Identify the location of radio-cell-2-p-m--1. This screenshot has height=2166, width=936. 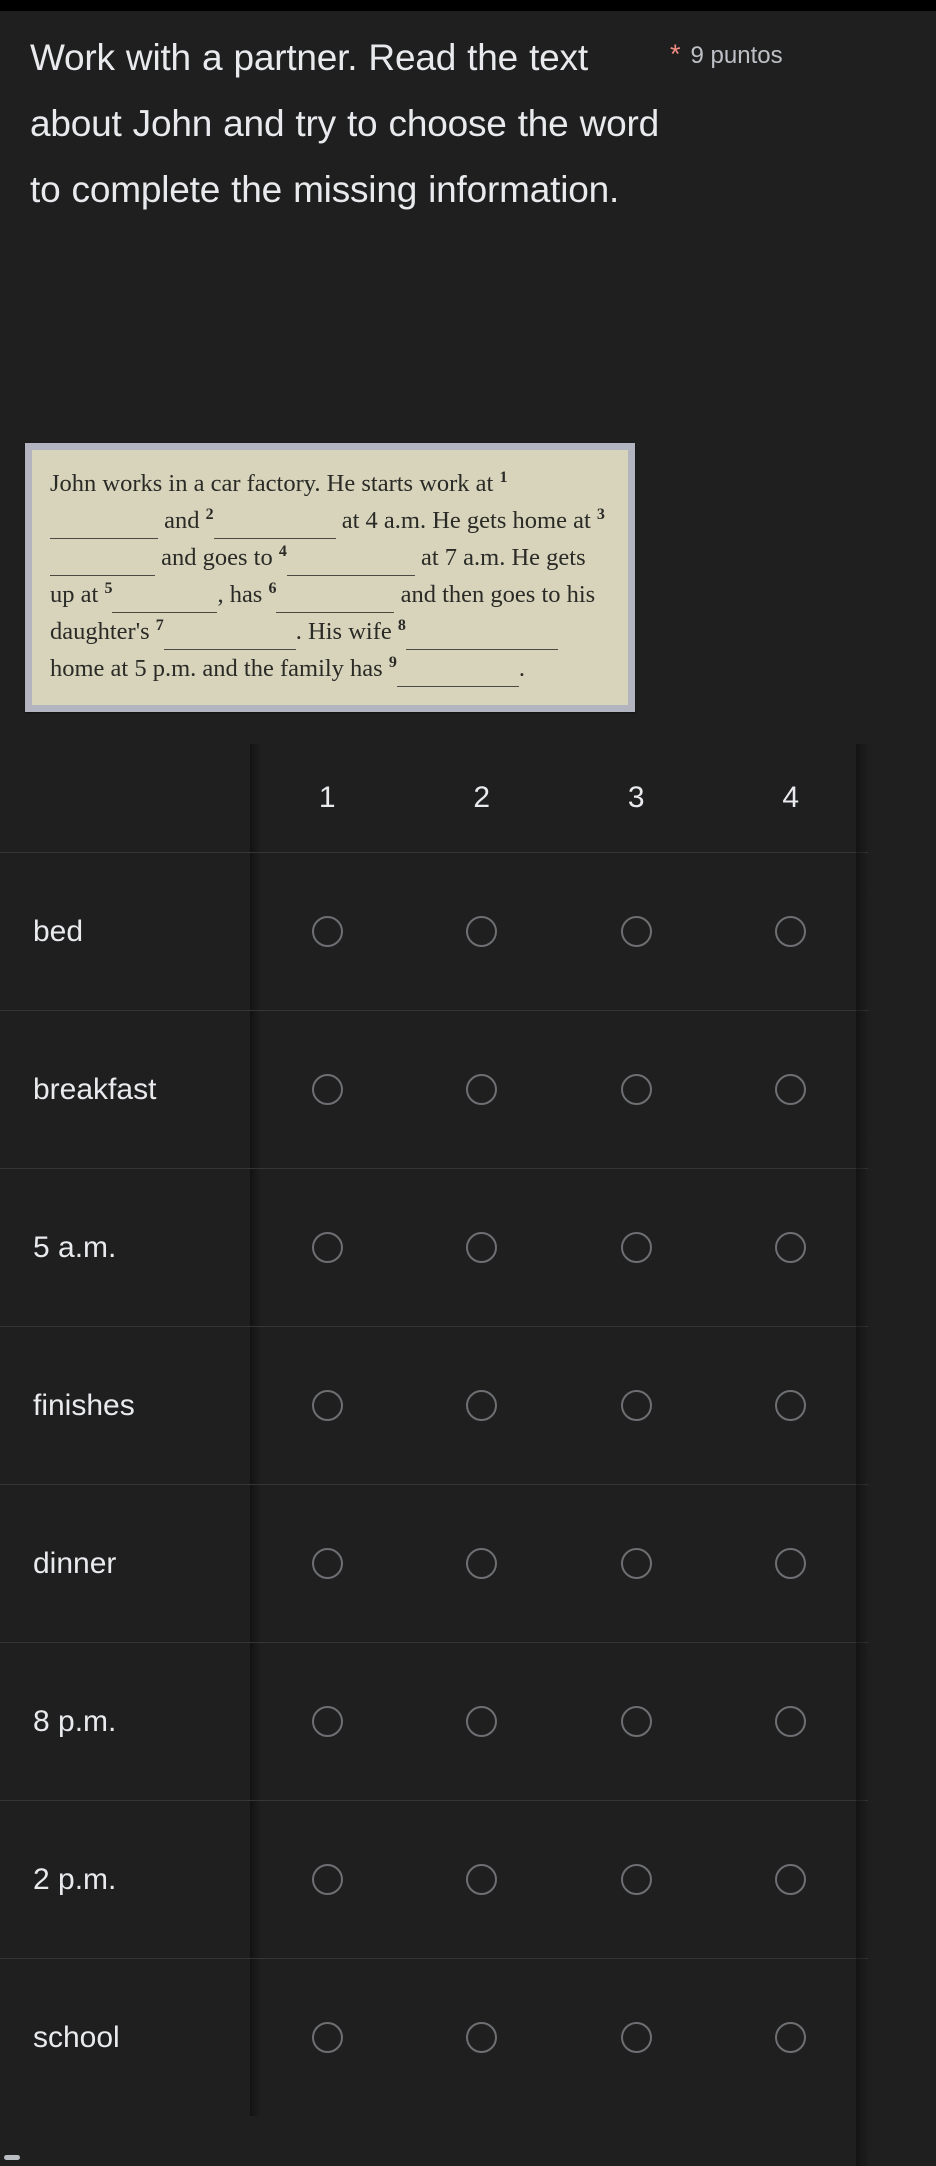
(327, 1879).